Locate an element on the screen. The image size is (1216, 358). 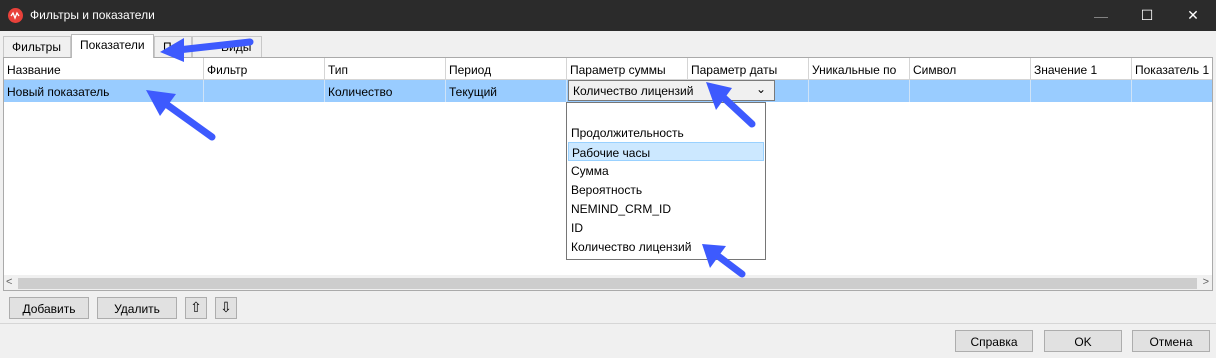
column-header-indicator1: Показатель 1 is located at coordinates (1172, 69).